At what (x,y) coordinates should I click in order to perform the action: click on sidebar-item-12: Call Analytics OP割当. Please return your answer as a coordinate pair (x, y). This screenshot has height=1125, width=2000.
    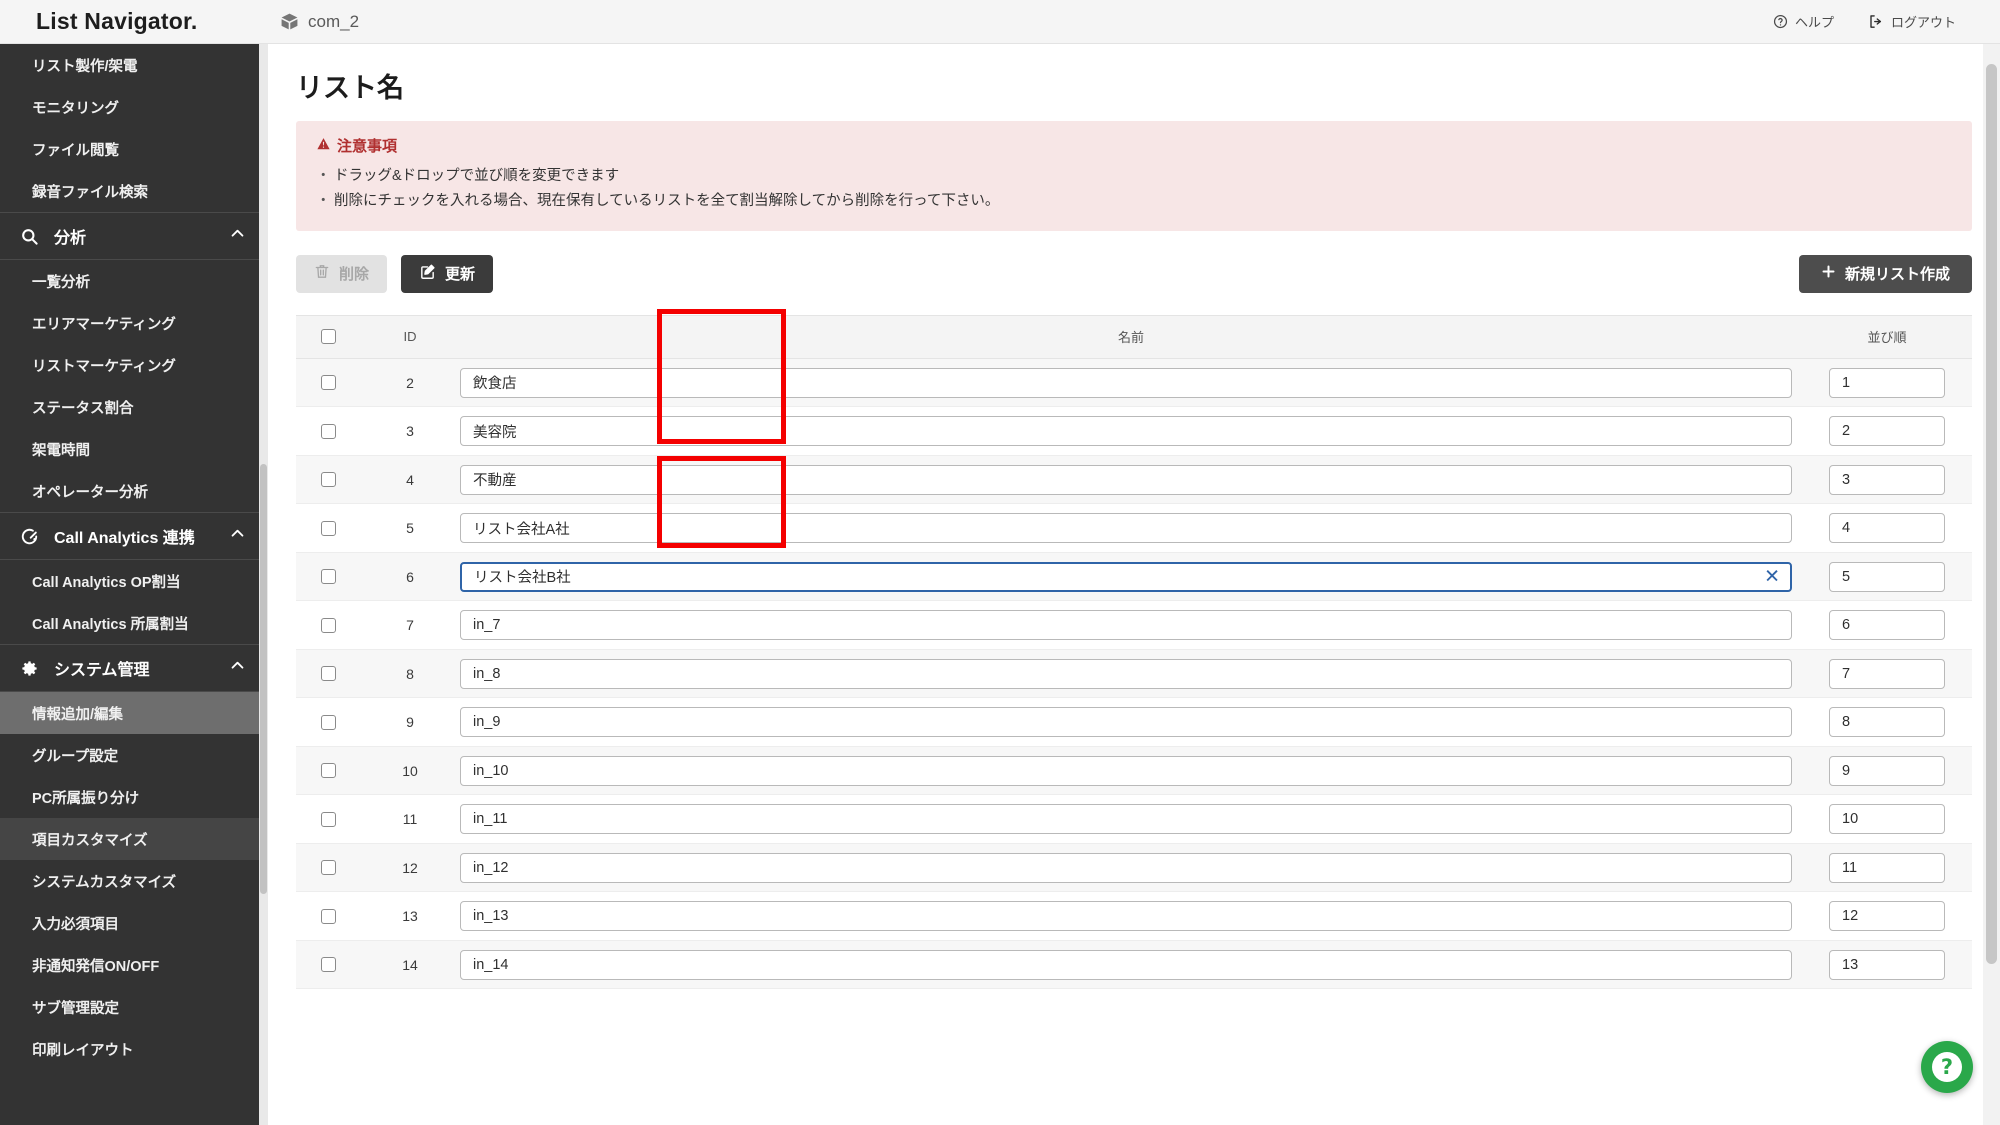
    Looking at the image, I should click on (134, 581).